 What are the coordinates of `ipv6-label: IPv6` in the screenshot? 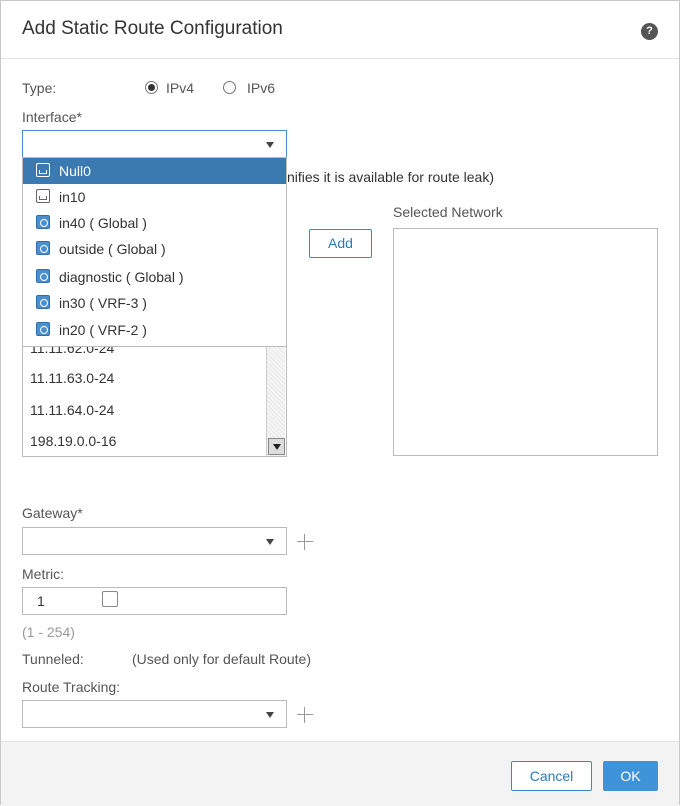 It's located at (261, 88).